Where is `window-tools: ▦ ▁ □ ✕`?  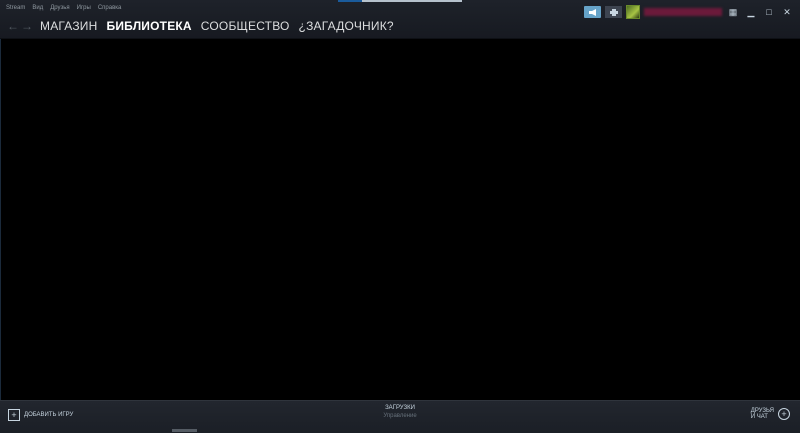 window-tools: ▦ ▁ □ ✕ is located at coordinates (689, 12).